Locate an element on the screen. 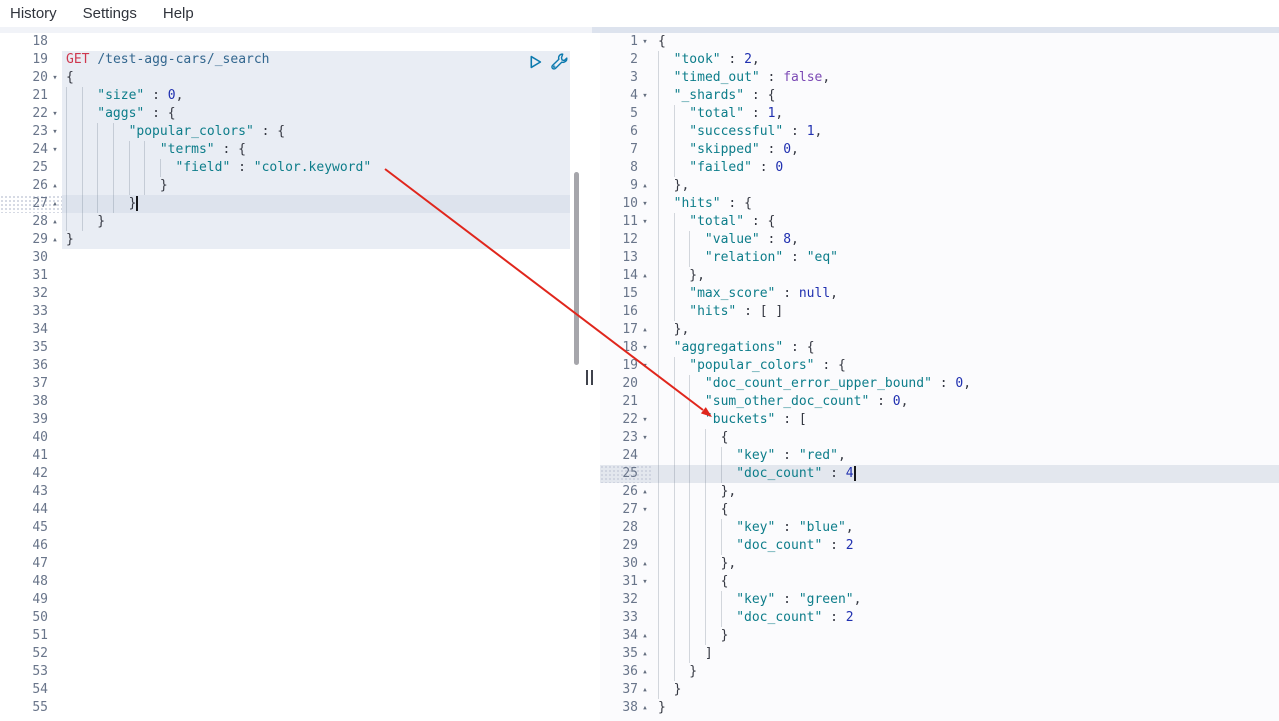 The width and height of the screenshot is (1279, 721). response-code-area: "total" : { is located at coordinates (965, 222).